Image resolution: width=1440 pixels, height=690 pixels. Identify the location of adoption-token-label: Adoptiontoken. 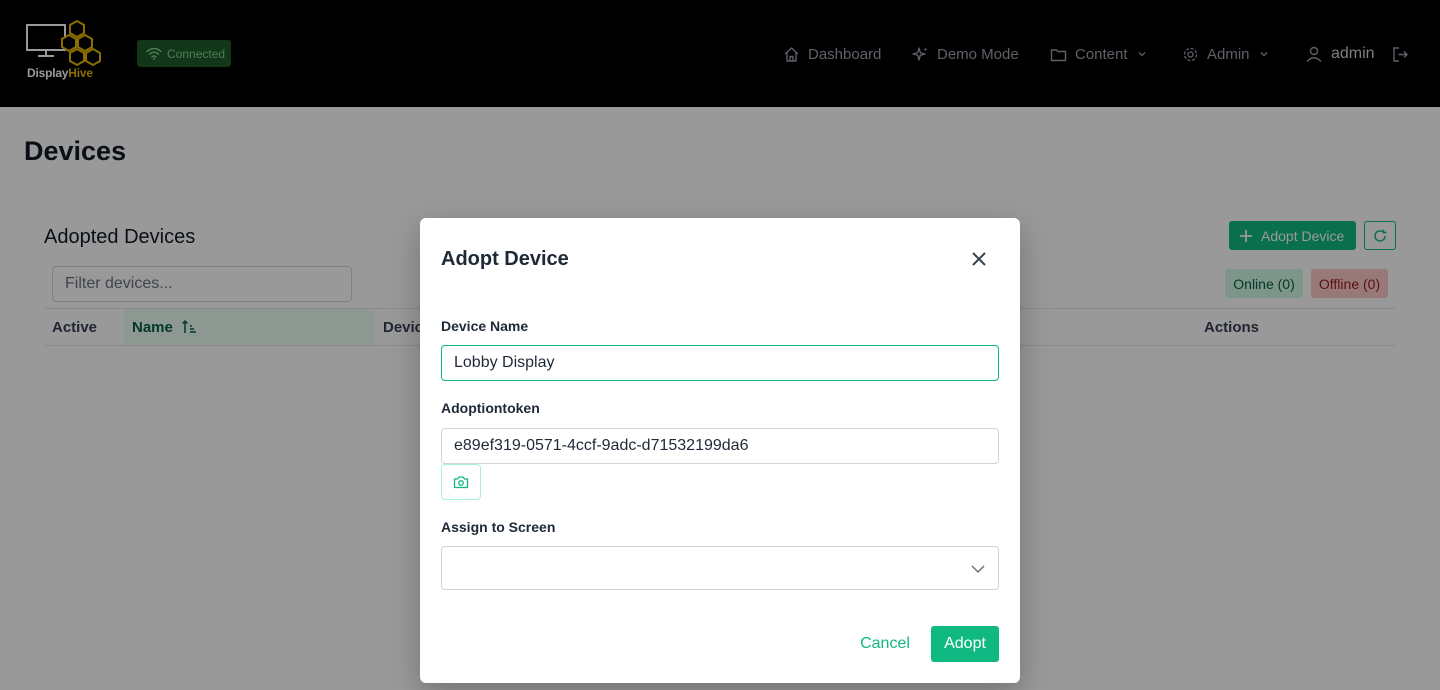
(490, 408).